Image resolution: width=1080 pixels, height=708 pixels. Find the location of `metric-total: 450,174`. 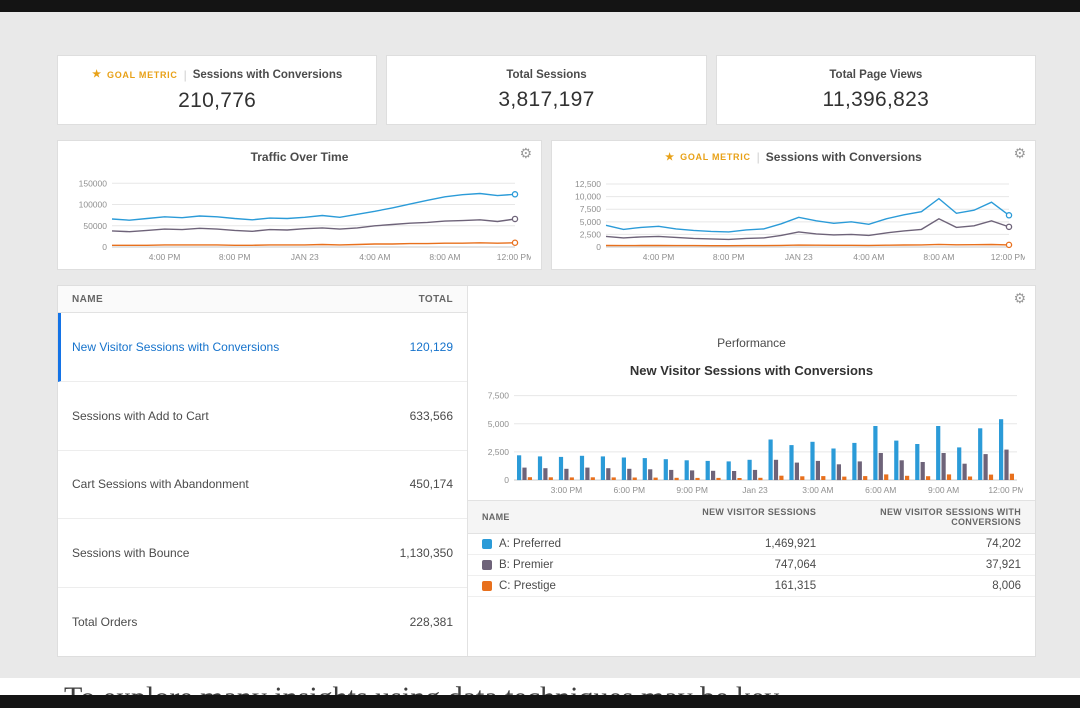

metric-total: 450,174 is located at coordinates (431, 484).